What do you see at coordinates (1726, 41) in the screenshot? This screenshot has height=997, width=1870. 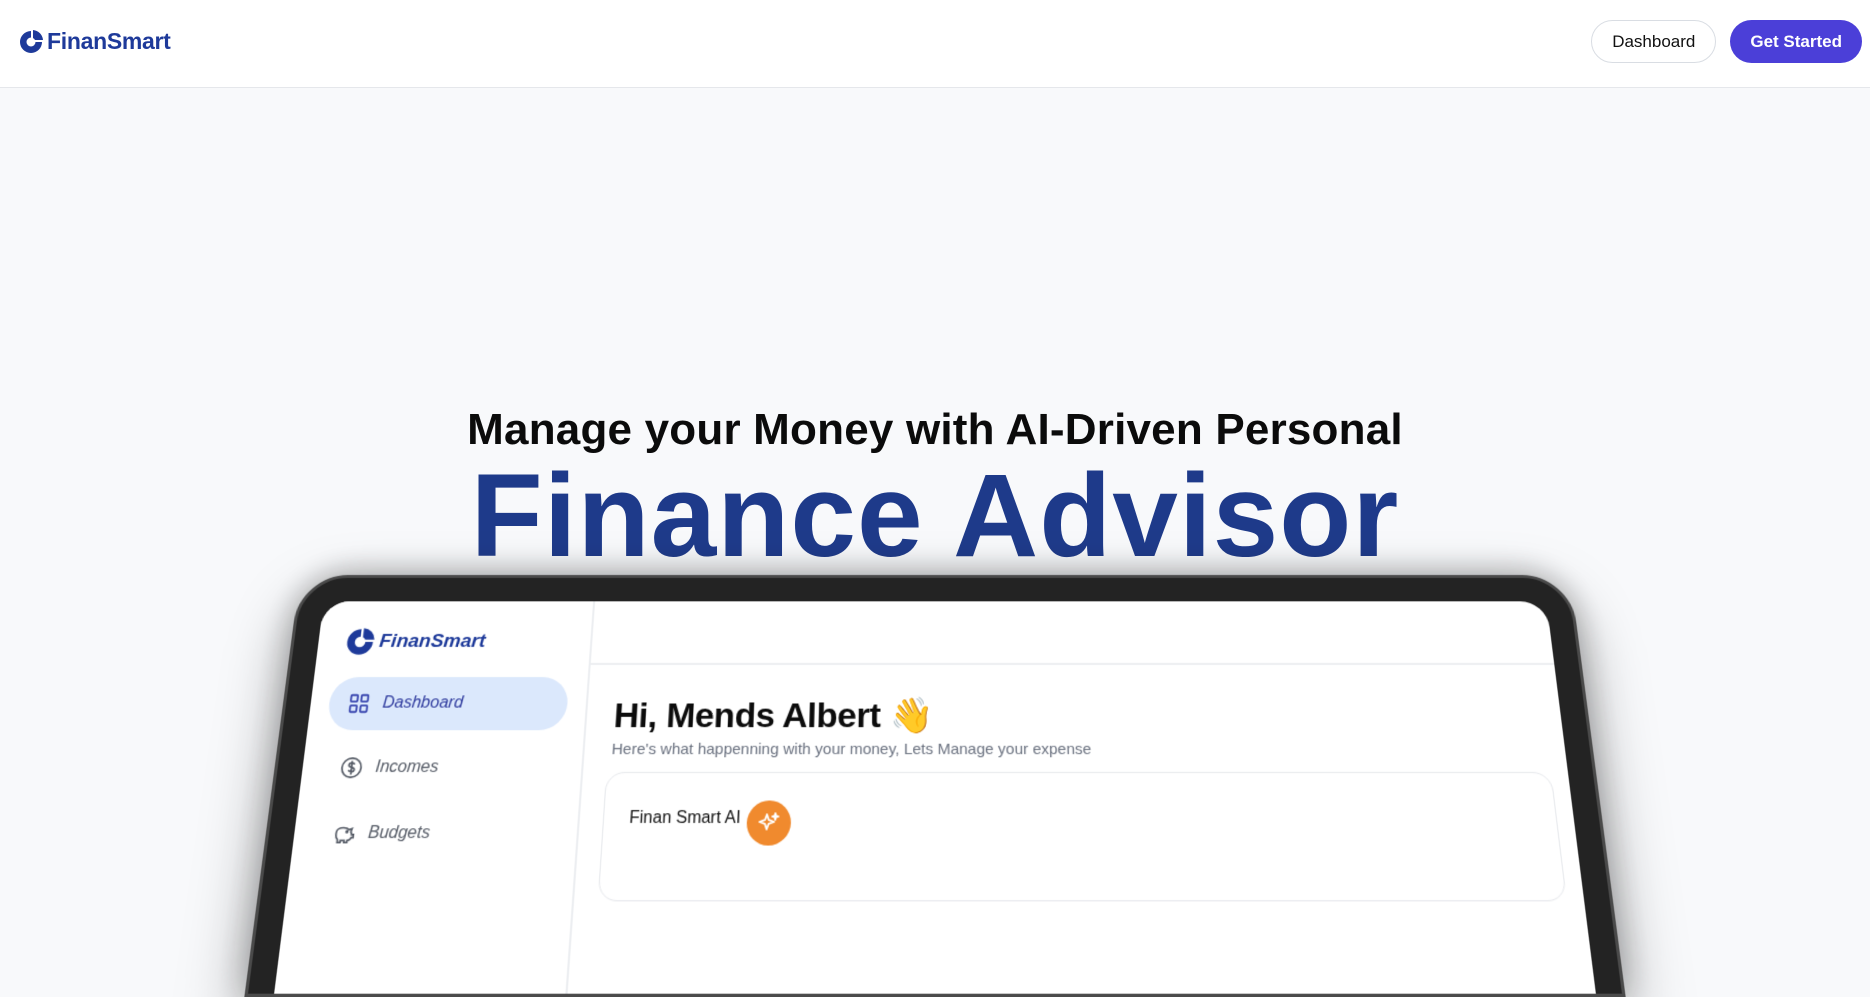 I see `nav-actions: Dashboard Get Started` at bounding box center [1726, 41].